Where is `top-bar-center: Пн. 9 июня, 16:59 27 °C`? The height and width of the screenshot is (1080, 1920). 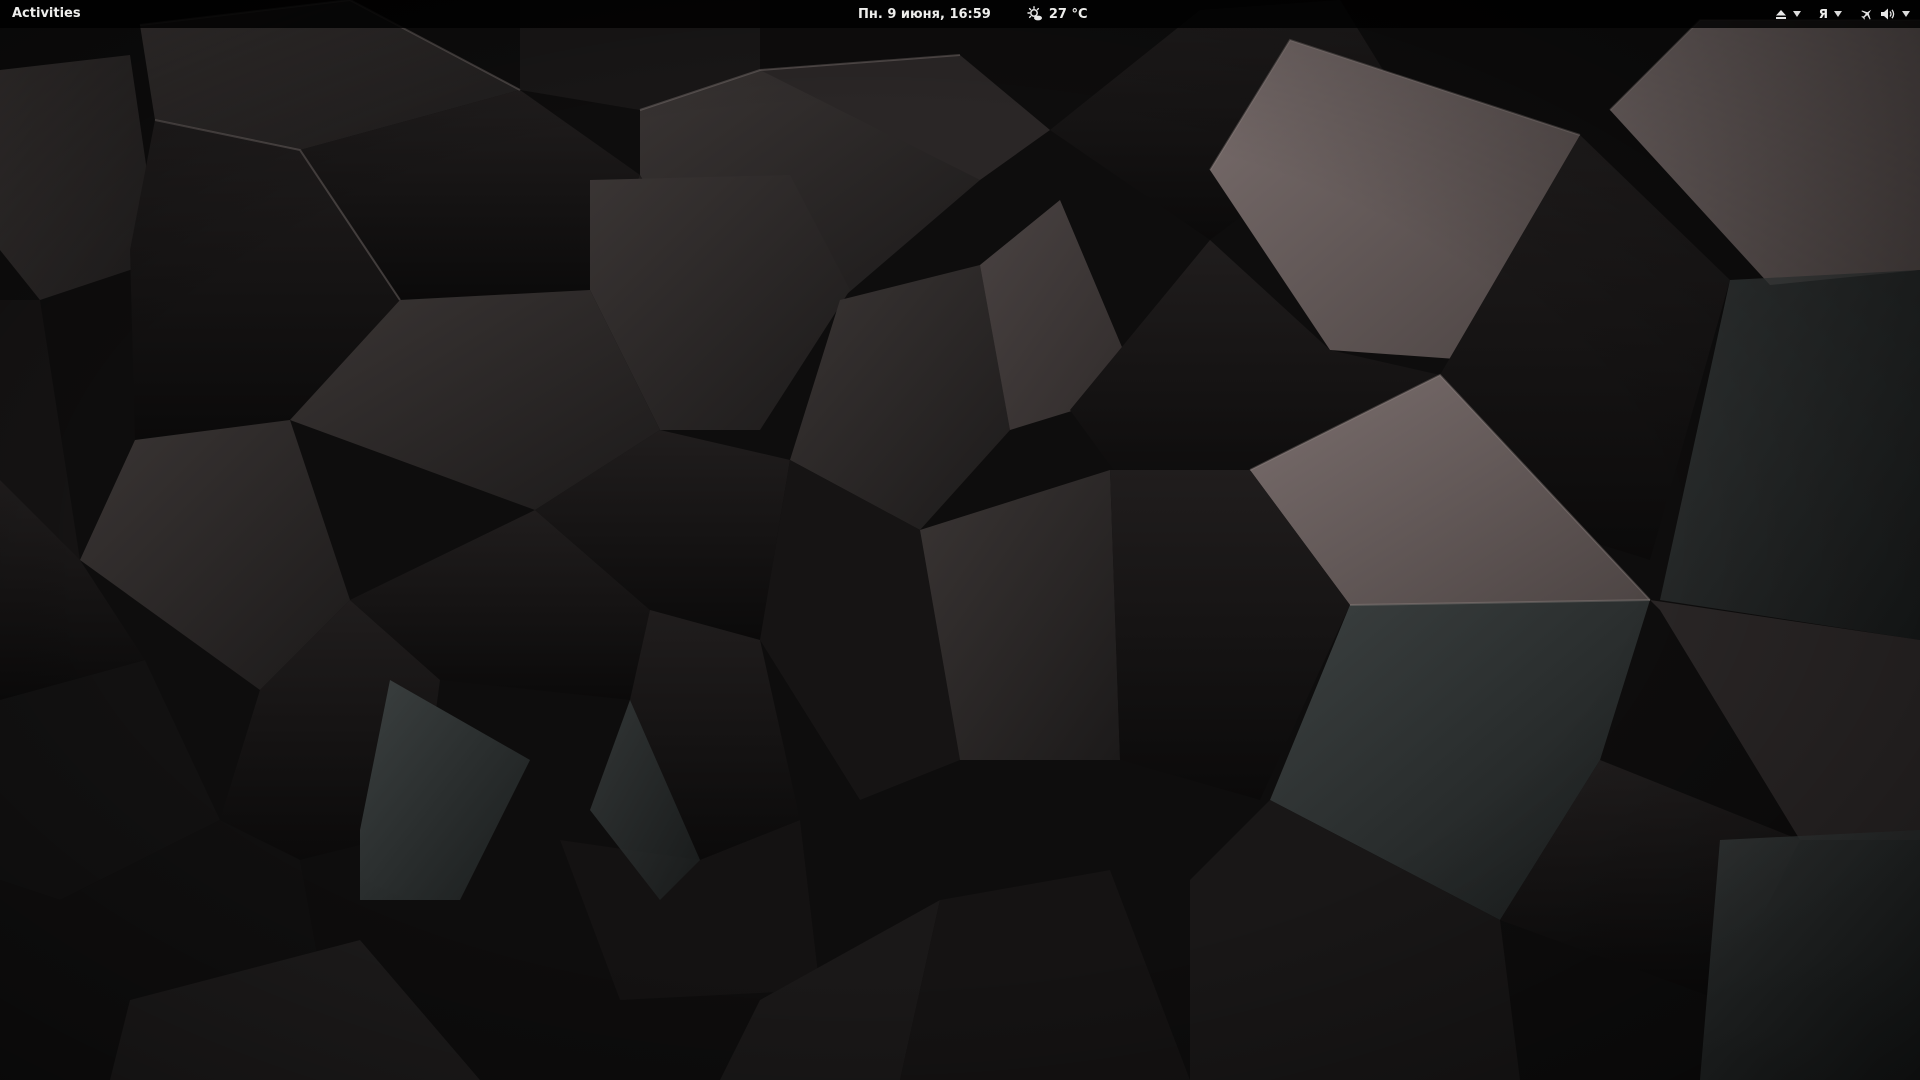 top-bar-center: Пн. 9 июня, 16:59 27 °C is located at coordinates (973, 14).